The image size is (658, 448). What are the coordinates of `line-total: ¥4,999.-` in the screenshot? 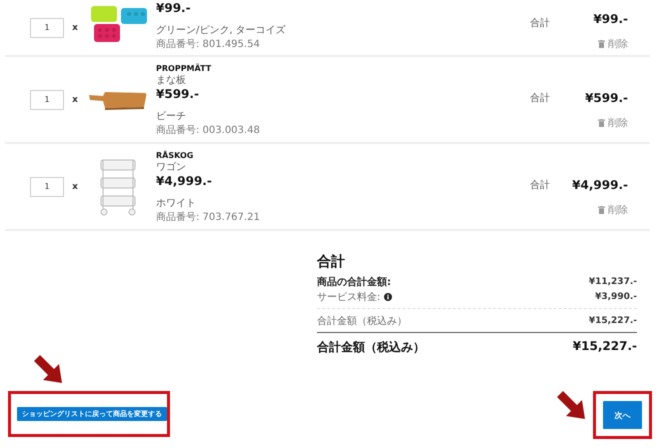 It's located at (600, 185).